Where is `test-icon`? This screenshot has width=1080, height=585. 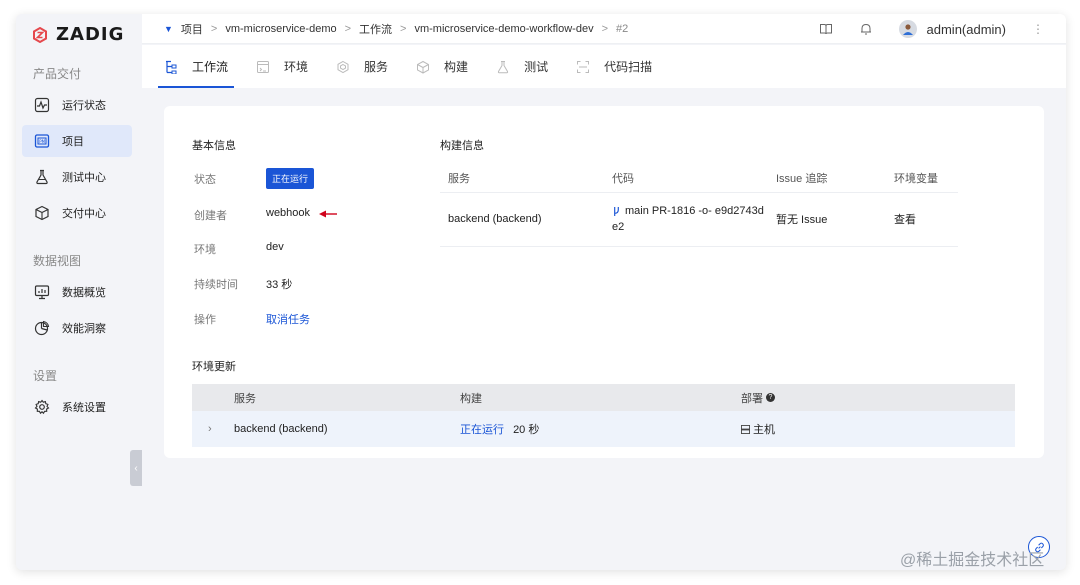 test-icon is located at coordinates (503, 66).